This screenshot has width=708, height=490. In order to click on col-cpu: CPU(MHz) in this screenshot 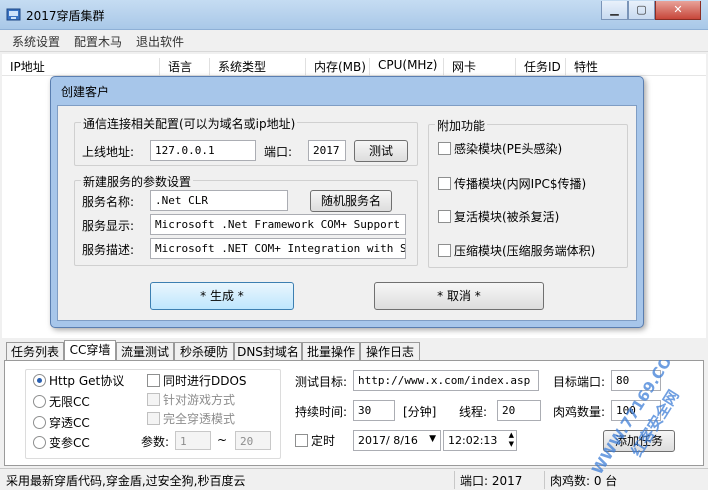, I will do `click(407, 67)`.